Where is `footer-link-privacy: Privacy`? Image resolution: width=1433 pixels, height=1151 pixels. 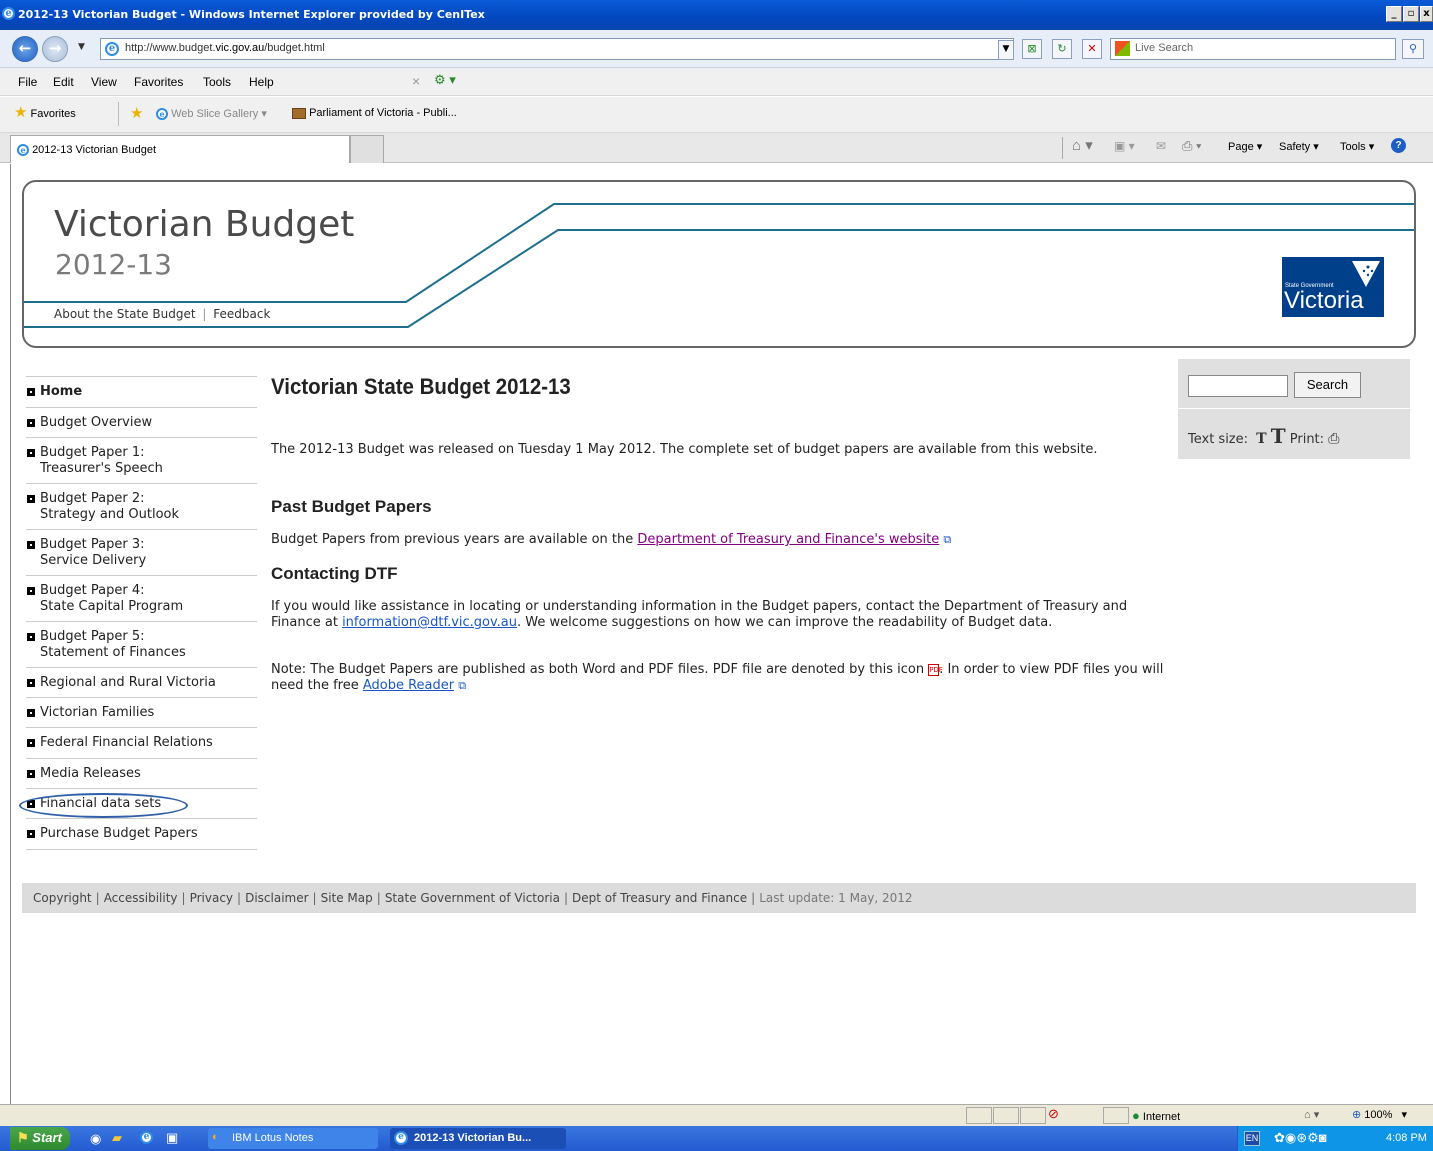 footer-link-privacy: Privacy is located at coordinates (211, 898).